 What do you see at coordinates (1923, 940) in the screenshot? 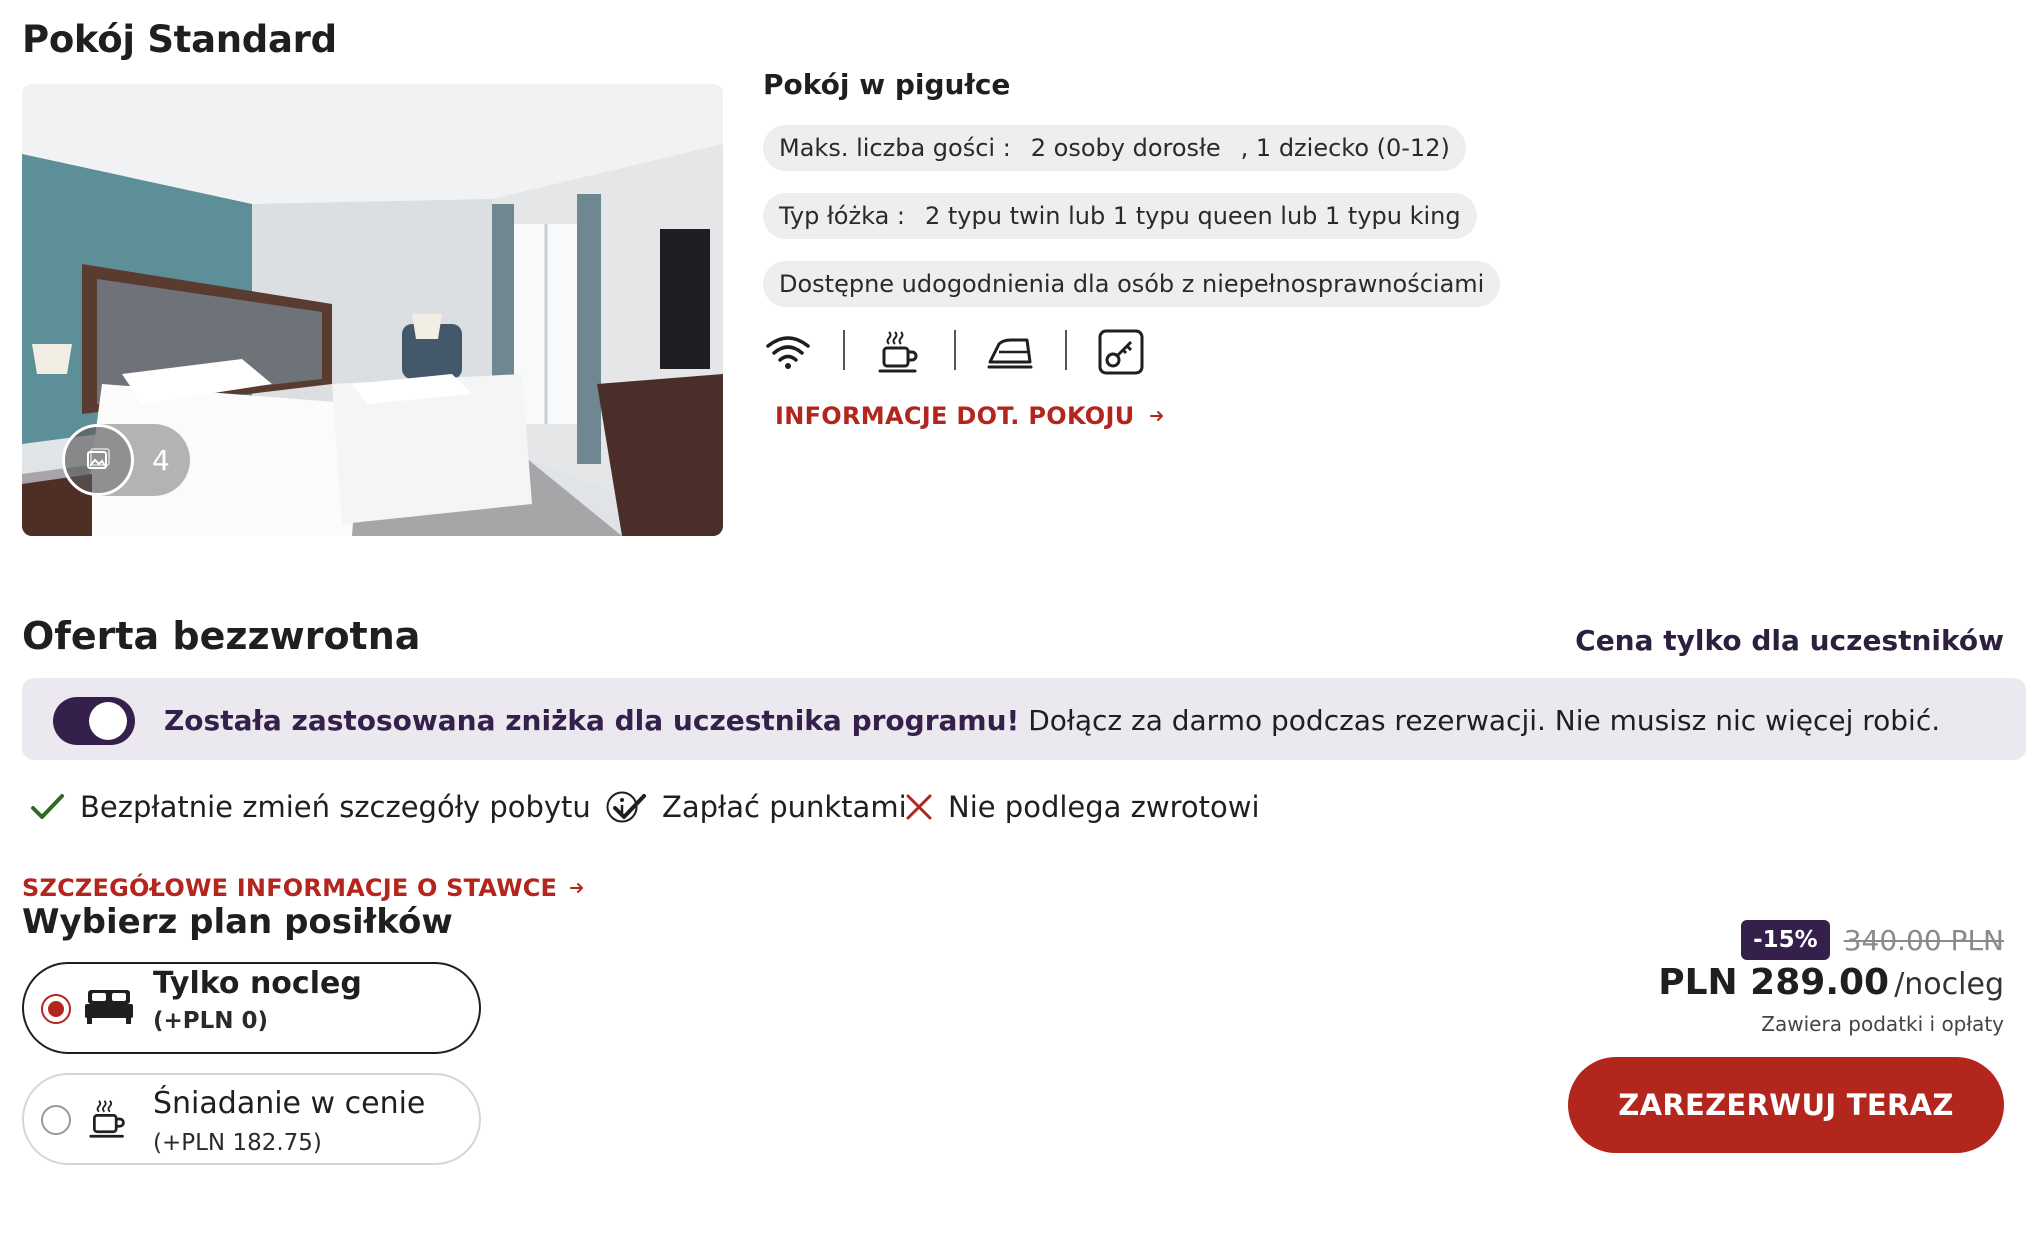
I see `original-price: 340.00 PLN` at bounding box center [1923, 940].